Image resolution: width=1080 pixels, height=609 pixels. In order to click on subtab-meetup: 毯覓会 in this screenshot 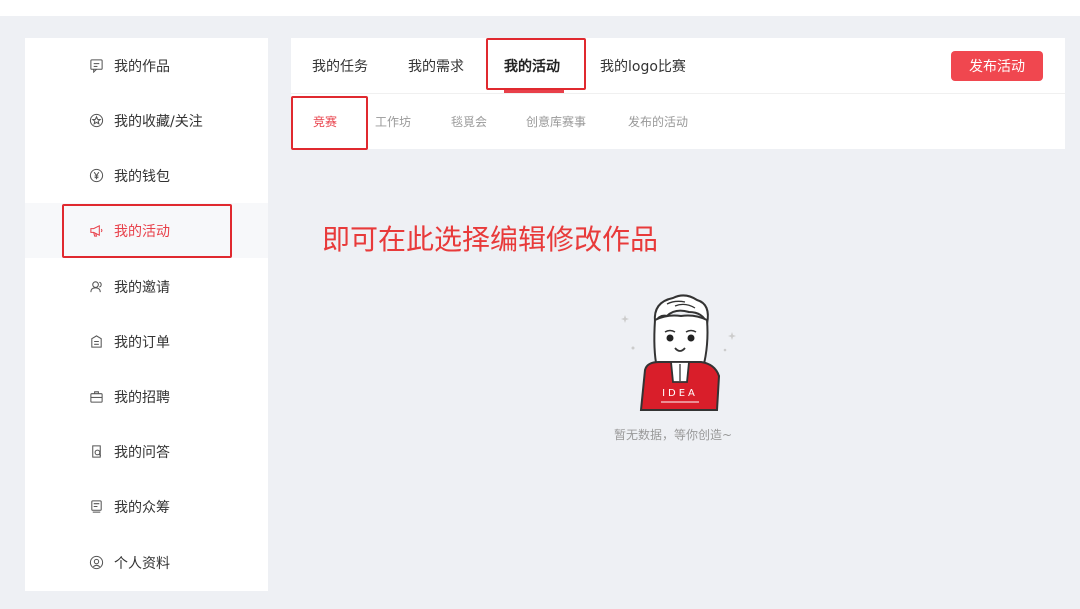, I will do `click(469, 121)`.